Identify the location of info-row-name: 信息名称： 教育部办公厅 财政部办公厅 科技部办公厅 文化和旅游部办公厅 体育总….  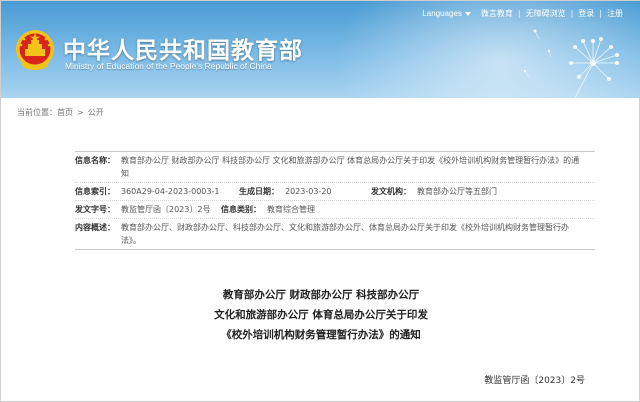
(335, 167).